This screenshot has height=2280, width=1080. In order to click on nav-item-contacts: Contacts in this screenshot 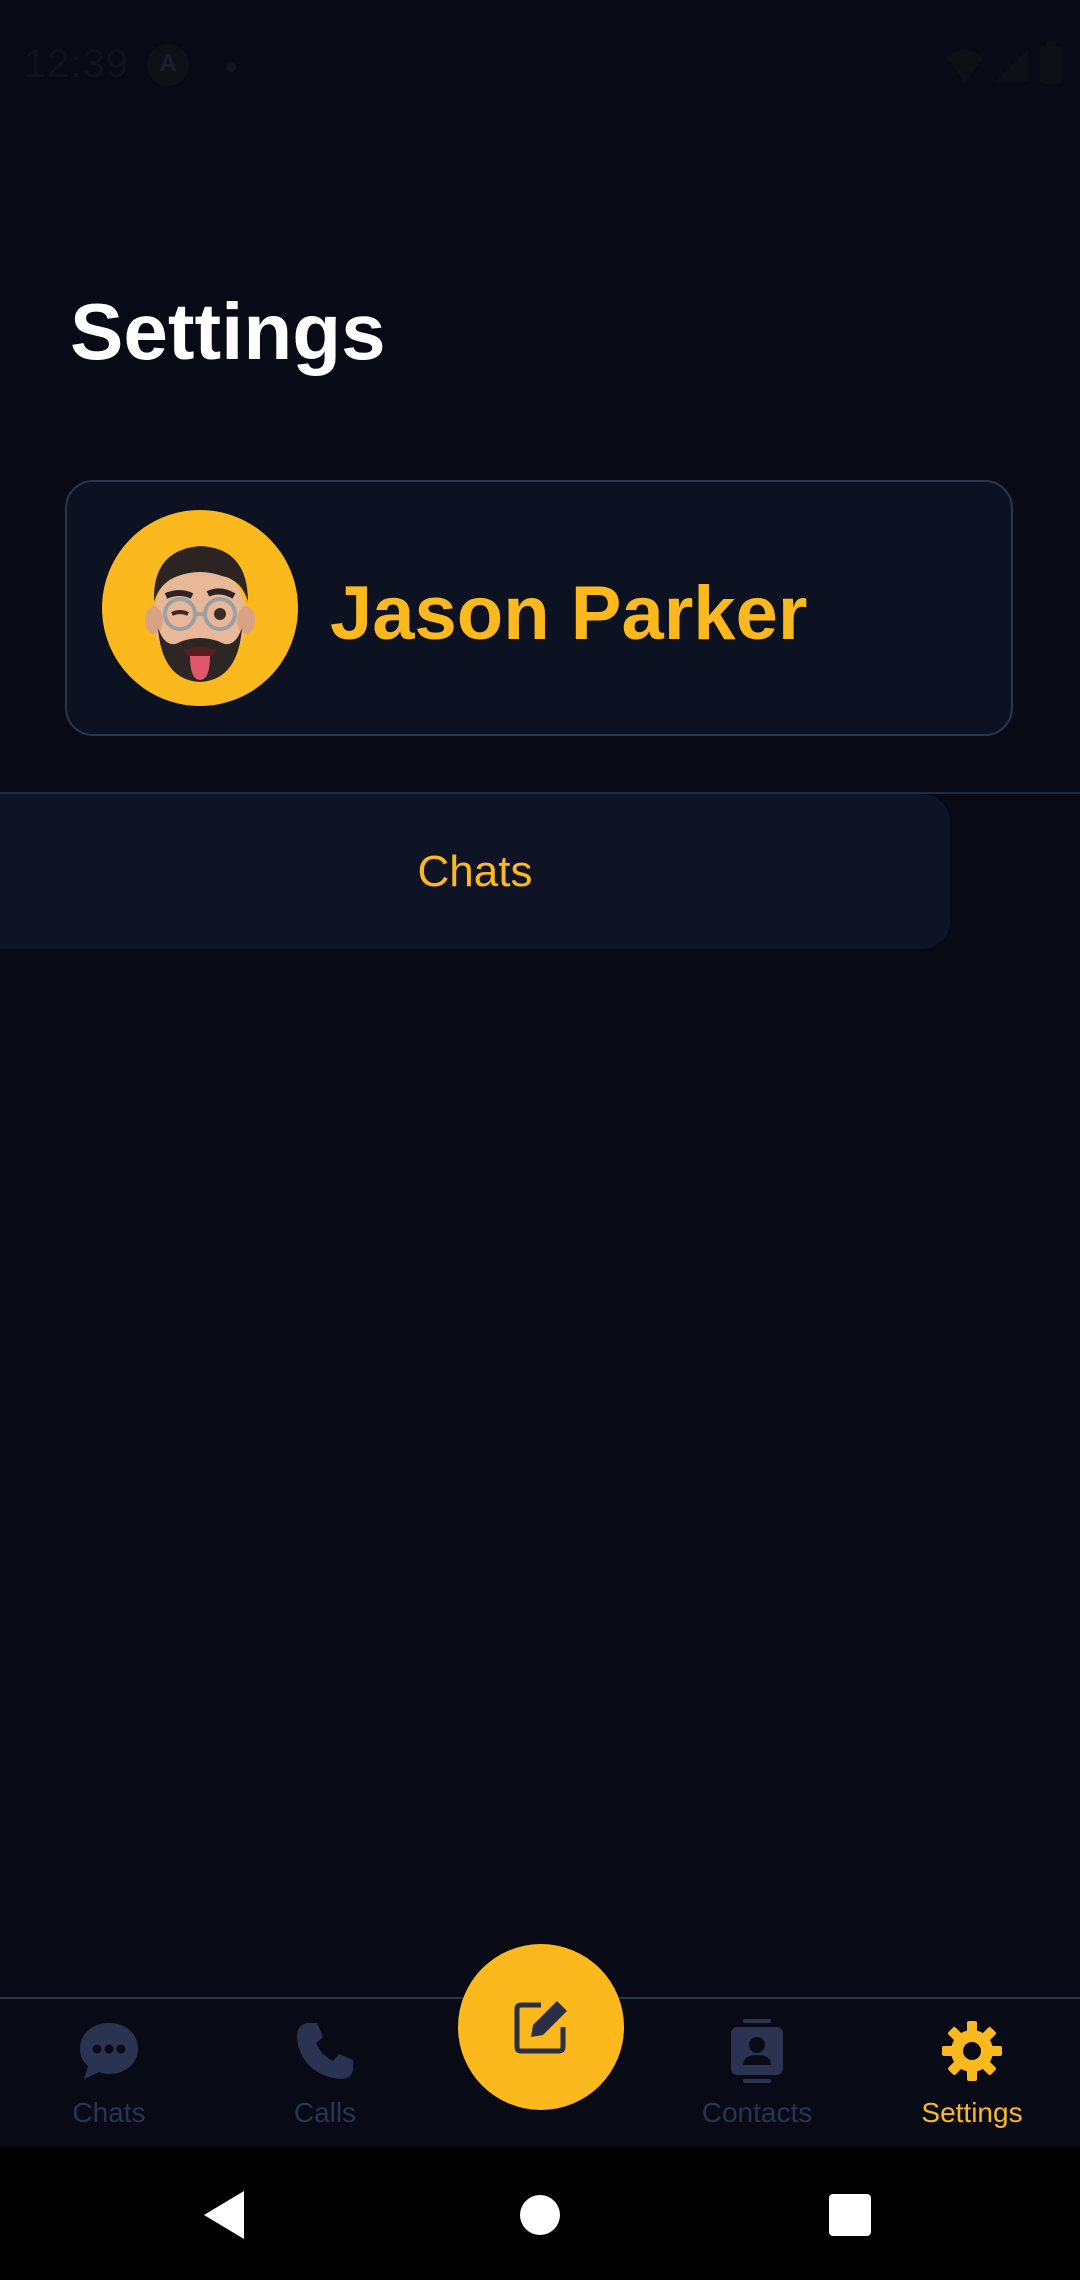, I will do `click(757, 2074)`.